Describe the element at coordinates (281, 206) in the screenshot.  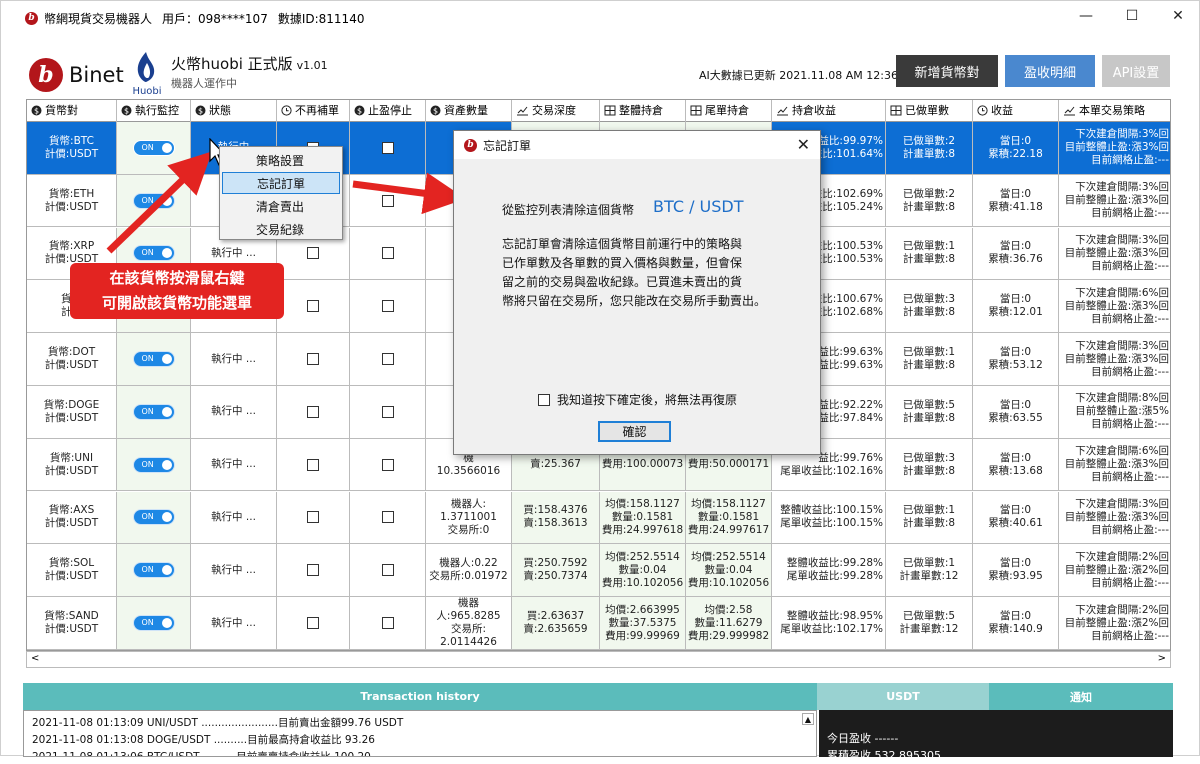
I see `menu-item-liquidate: 清倉賣出` at that location.